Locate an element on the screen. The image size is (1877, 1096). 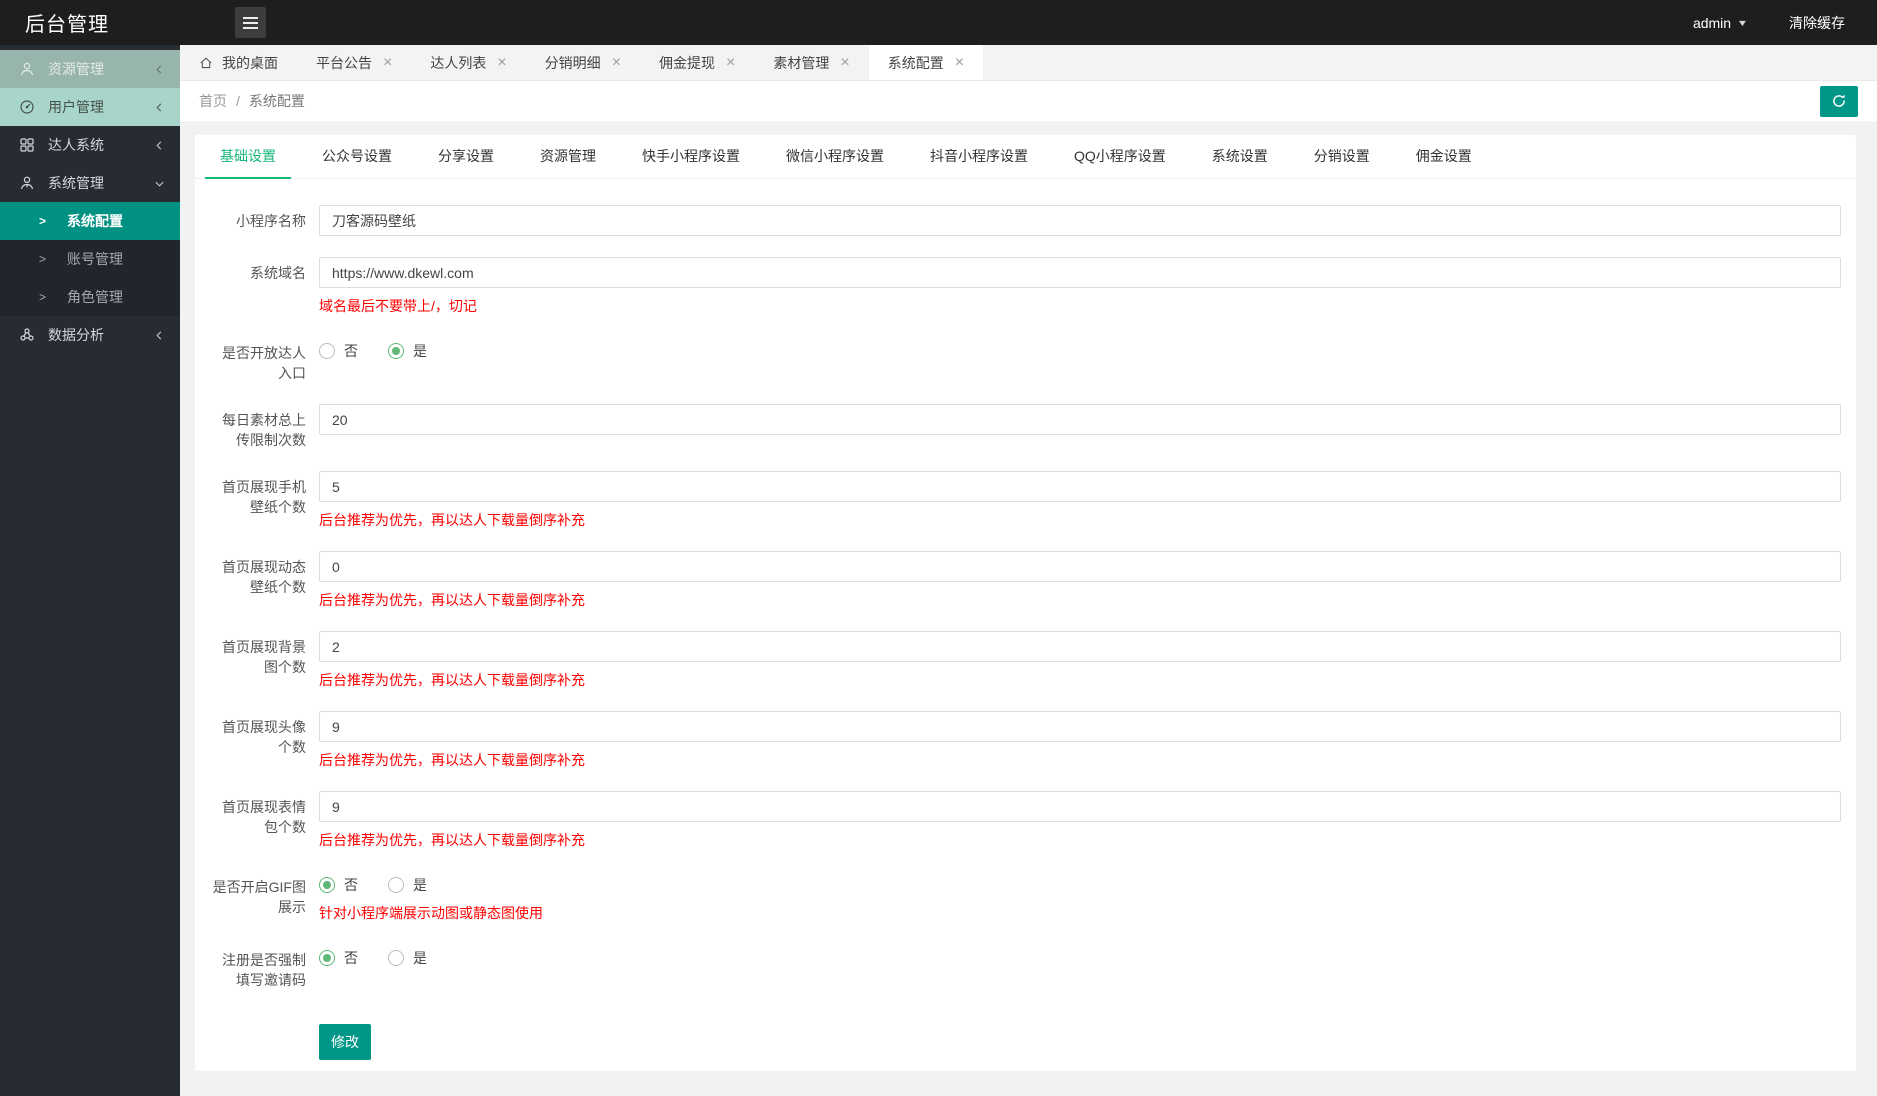
register-invite-code-radio-0: 否 is located at coordinates (338, 958).